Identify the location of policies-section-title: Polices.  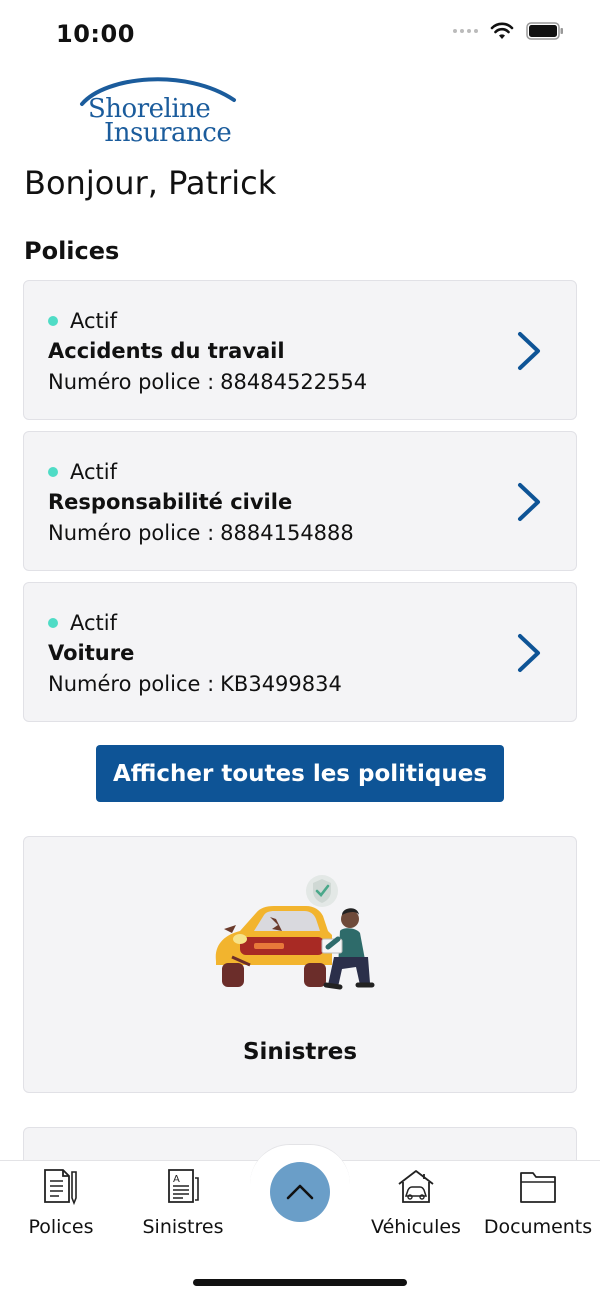
(72, 251).